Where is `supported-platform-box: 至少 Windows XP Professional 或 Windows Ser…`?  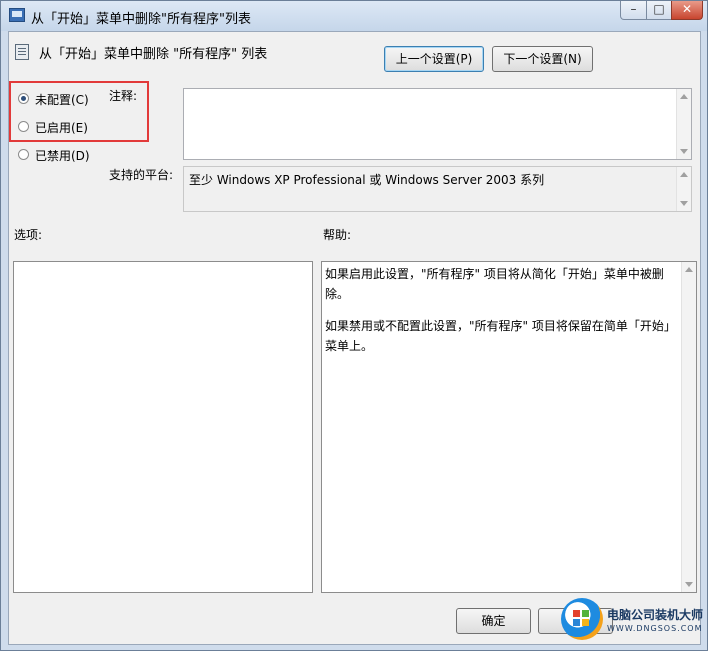 supported-platform-box: 至少 Windows XP Professional 或 Windows Ser… is located at coordinates (437, 189).